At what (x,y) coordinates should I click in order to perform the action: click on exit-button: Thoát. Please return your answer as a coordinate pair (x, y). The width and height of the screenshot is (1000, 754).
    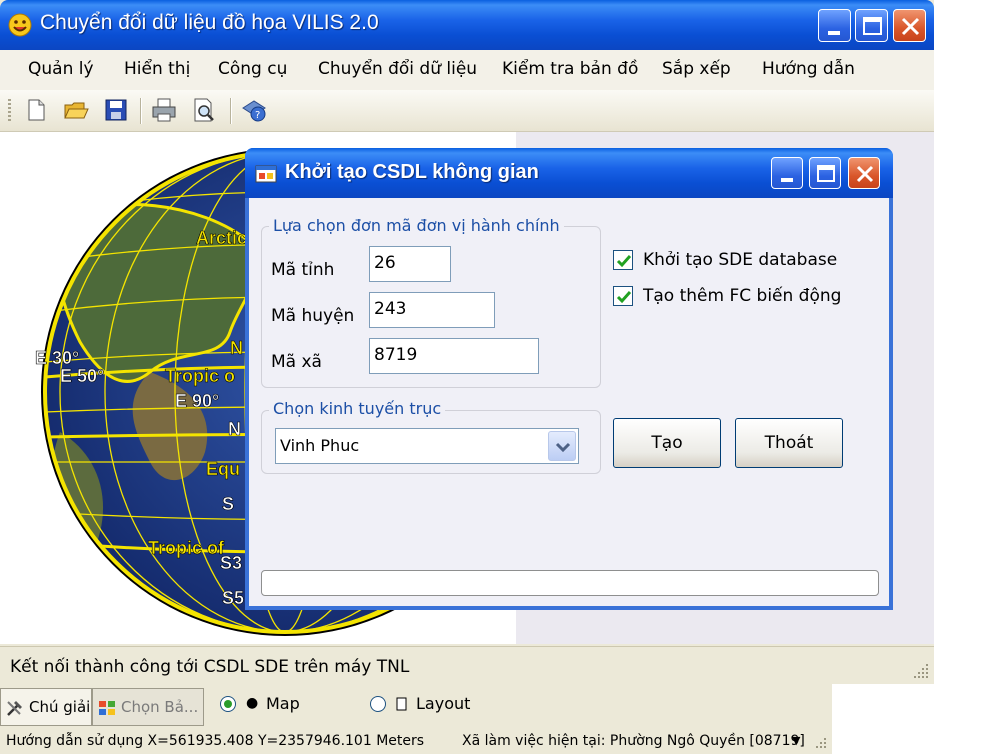
    Looking at the image, I should click on (789, 443).